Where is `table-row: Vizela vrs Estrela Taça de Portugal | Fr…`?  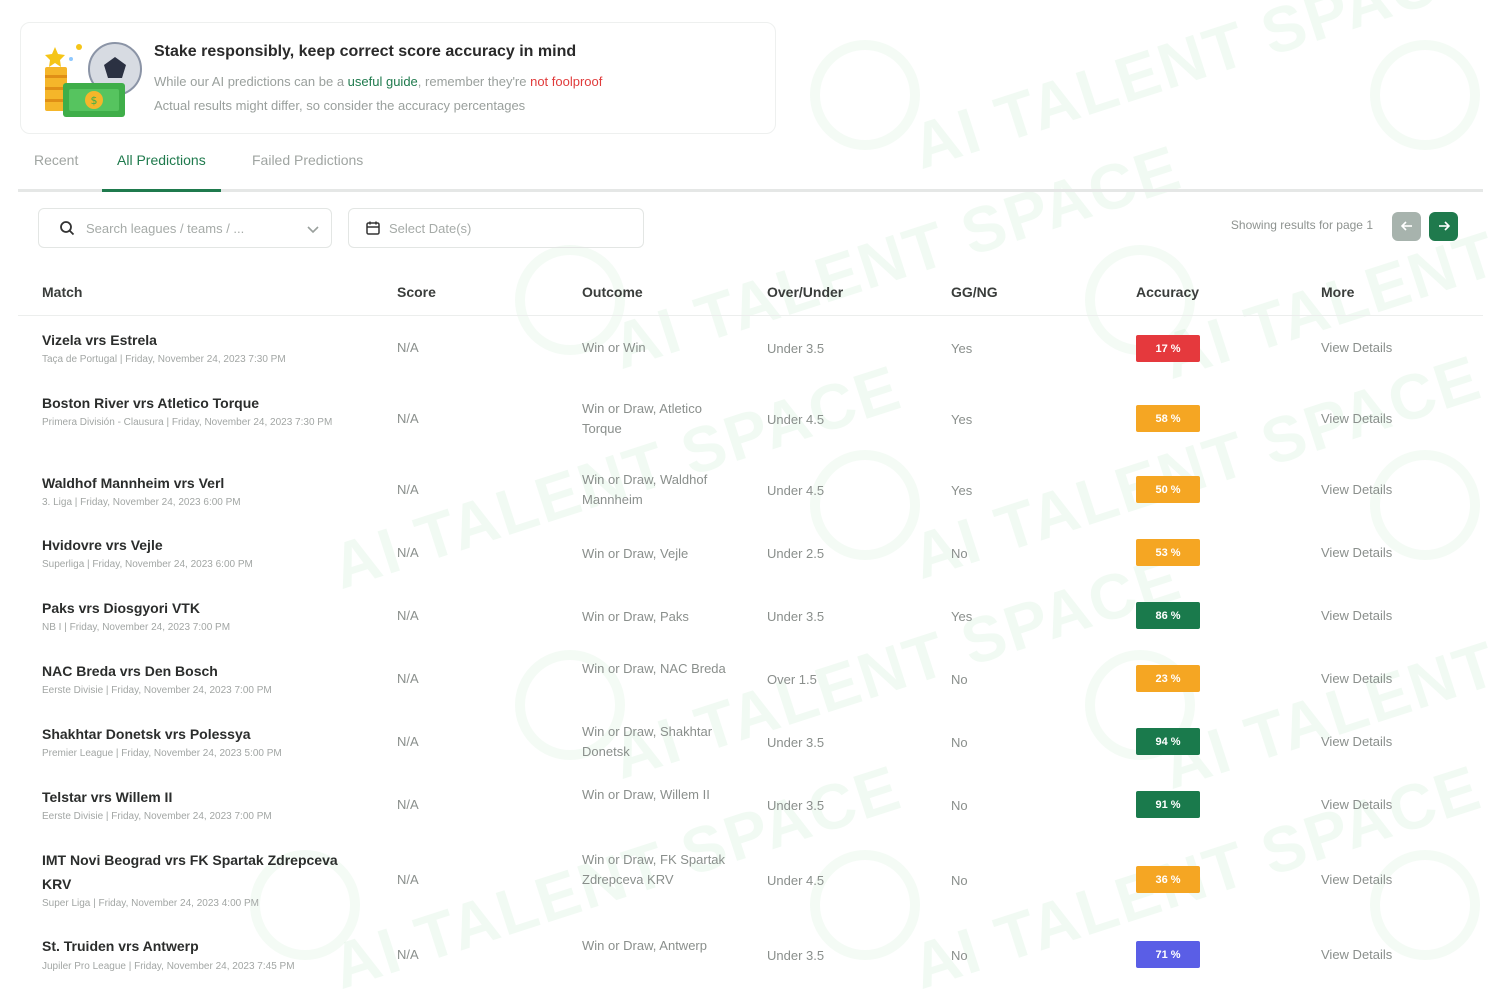
table-row: Vizela vrs Estrela Taça de Portugal | Fr… is located at coordinates (750, 350).